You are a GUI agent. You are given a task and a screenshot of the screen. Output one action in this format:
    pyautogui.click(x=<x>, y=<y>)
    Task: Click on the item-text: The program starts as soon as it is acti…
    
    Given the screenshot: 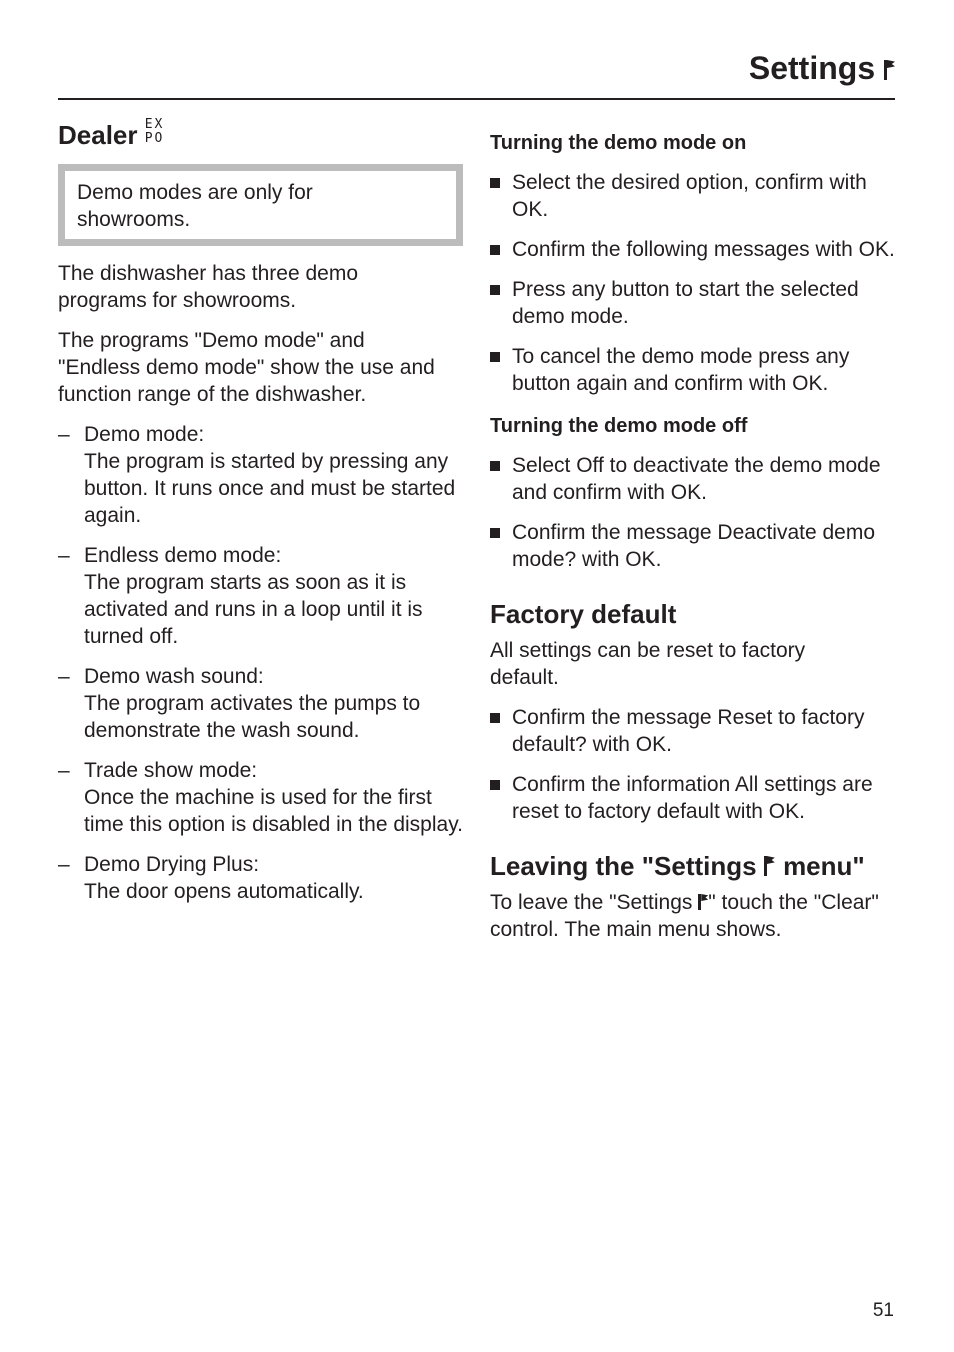 What is the action you would take?
    pyautogui.click(x=253, y=609)
    